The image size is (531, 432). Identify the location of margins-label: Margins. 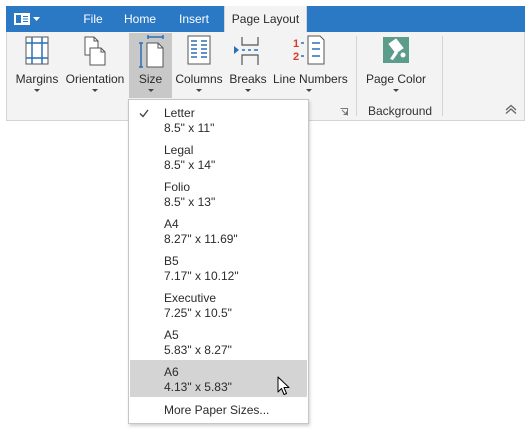
(37, 79).